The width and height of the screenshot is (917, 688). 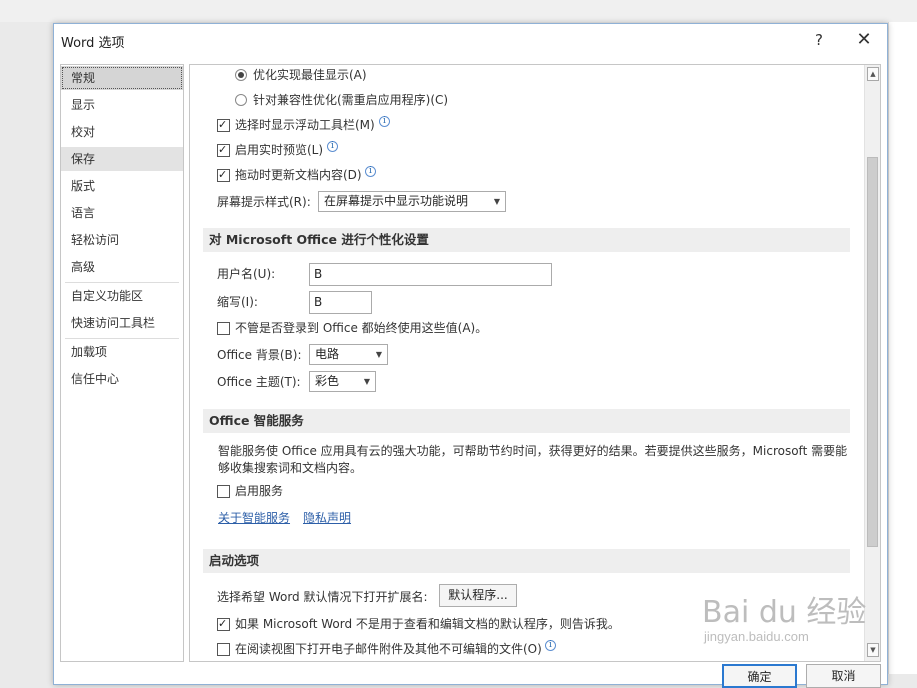 What do you see at coordinates (223, 125) in the screenshot?
I see `minitoolbar-checkbox` at bounding box center [223, 125].